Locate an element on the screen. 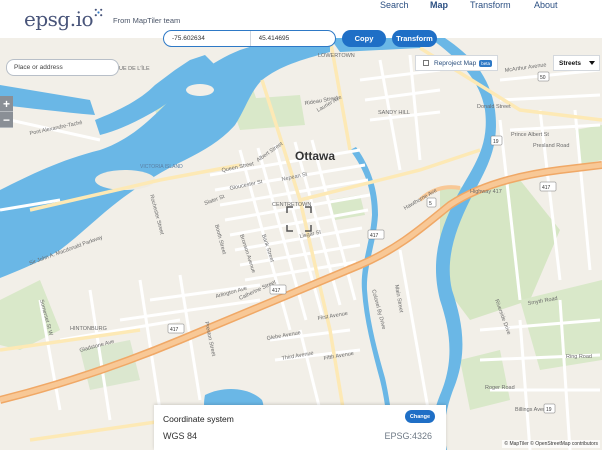 The height and width of the screenshot is (450, 602). nav-transform: Transform is located at coordinates (490, 5).